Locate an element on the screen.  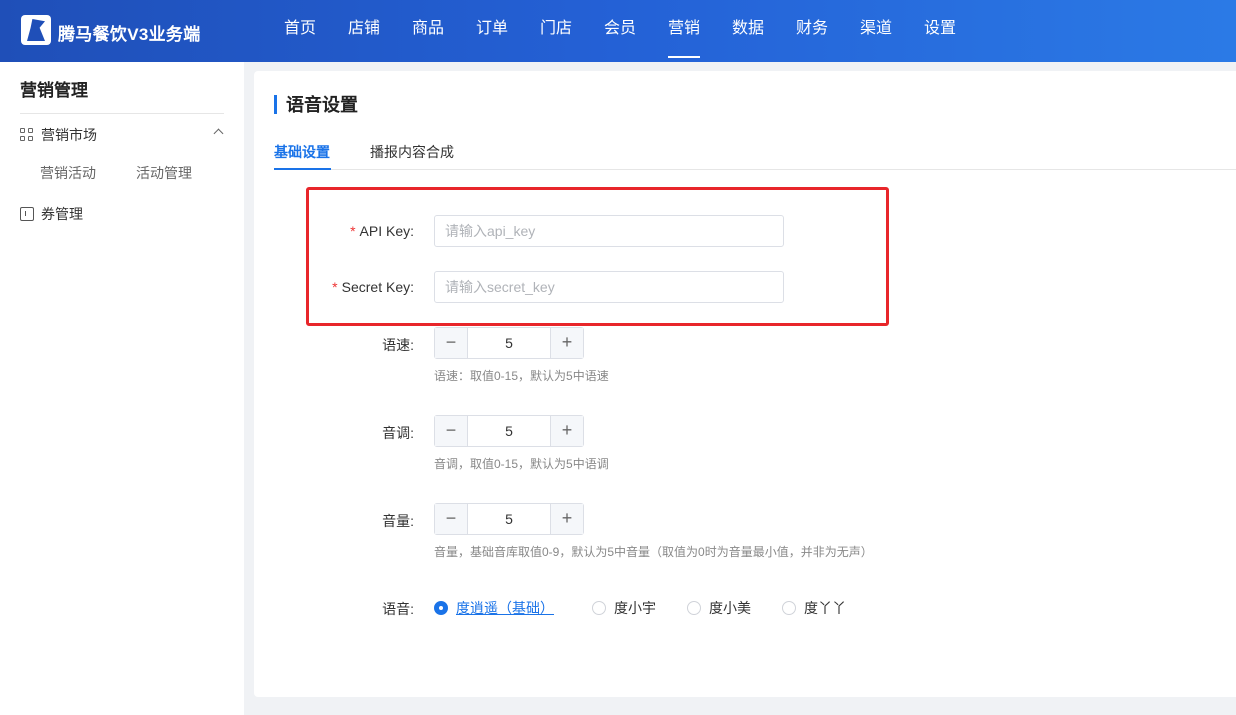
volume-hint: 音量，基础音库取值0-9，默认为5中音量（取值为0时为音量最小值，并非为无声） is located at coordinates (653, 552).